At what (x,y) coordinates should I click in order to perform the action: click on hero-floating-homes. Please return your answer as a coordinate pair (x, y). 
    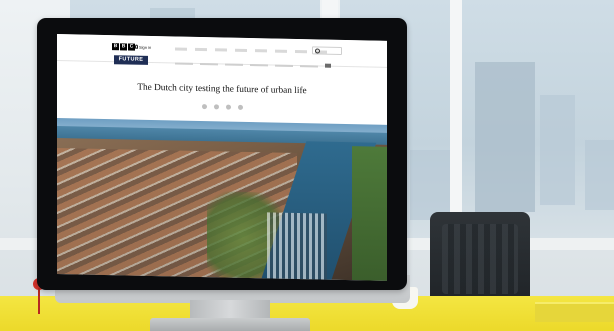
    Looking at the image, I should click on (297, 246).